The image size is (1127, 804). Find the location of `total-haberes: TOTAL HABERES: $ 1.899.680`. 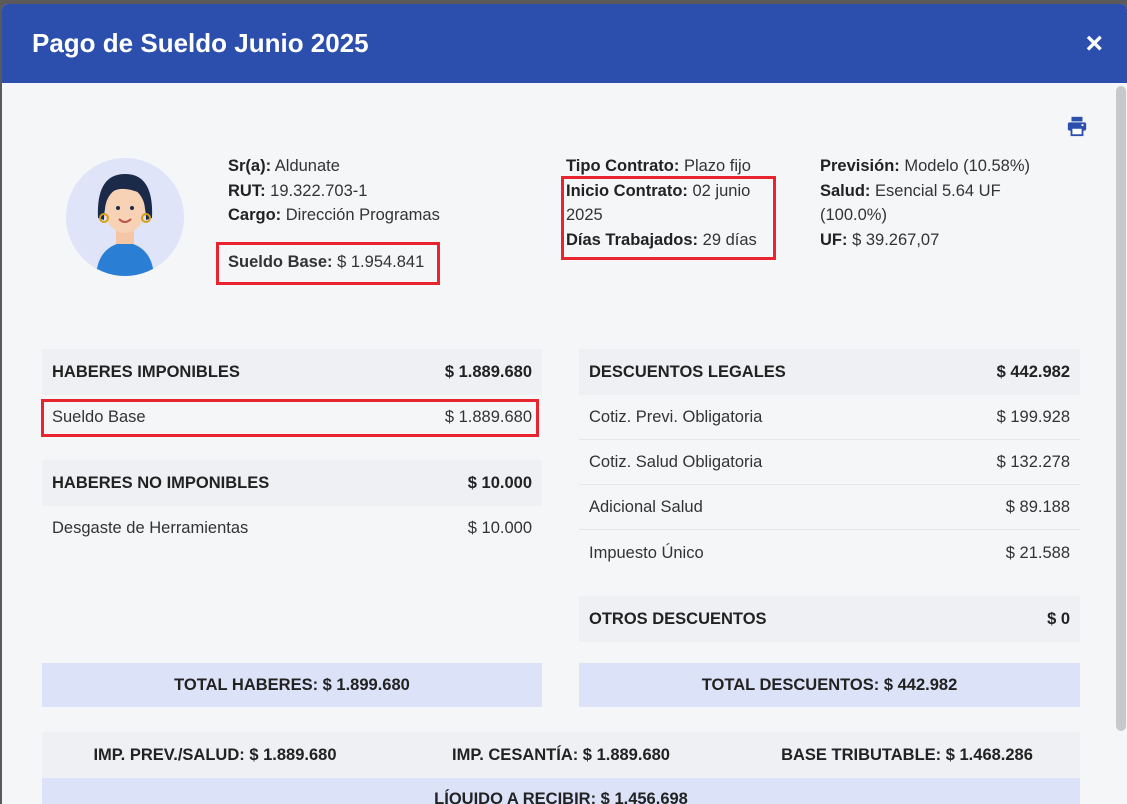

total-haberes: TOTAL HABERES: $ 1.899.680 is located at coordinates (292, 685).